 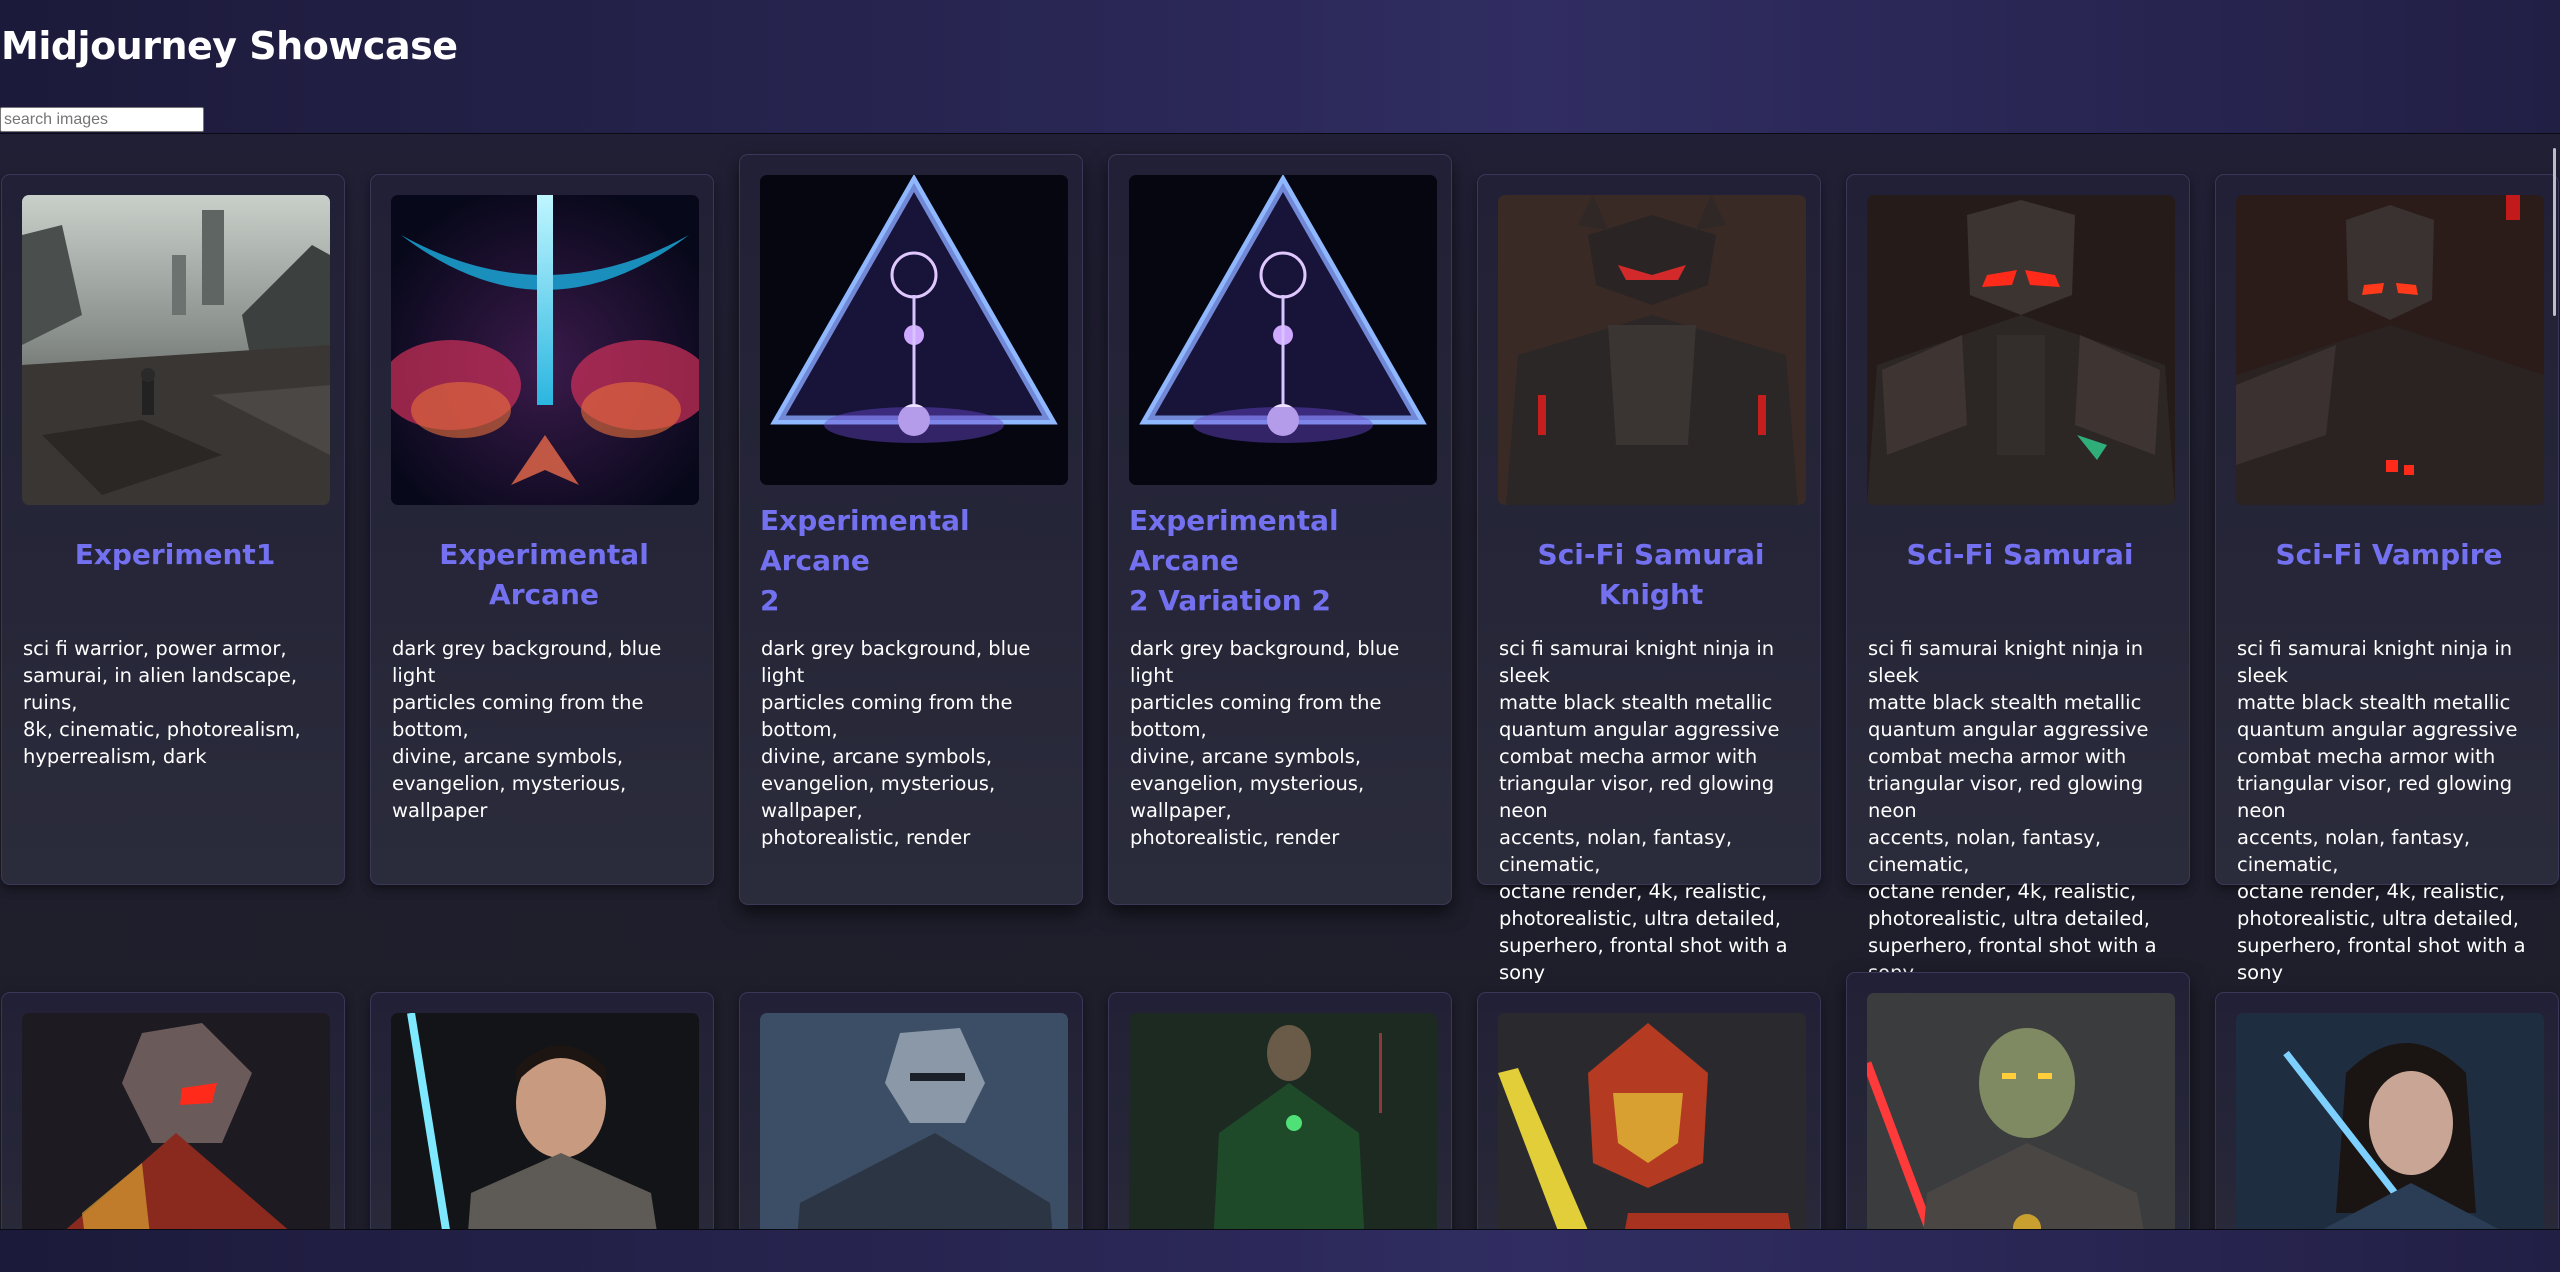 What do you see at coordinates (1651, 575) in the screenshot?
I see `card-title: Sci-Fi Samurai Knight` at bounding box center [1651, 575].